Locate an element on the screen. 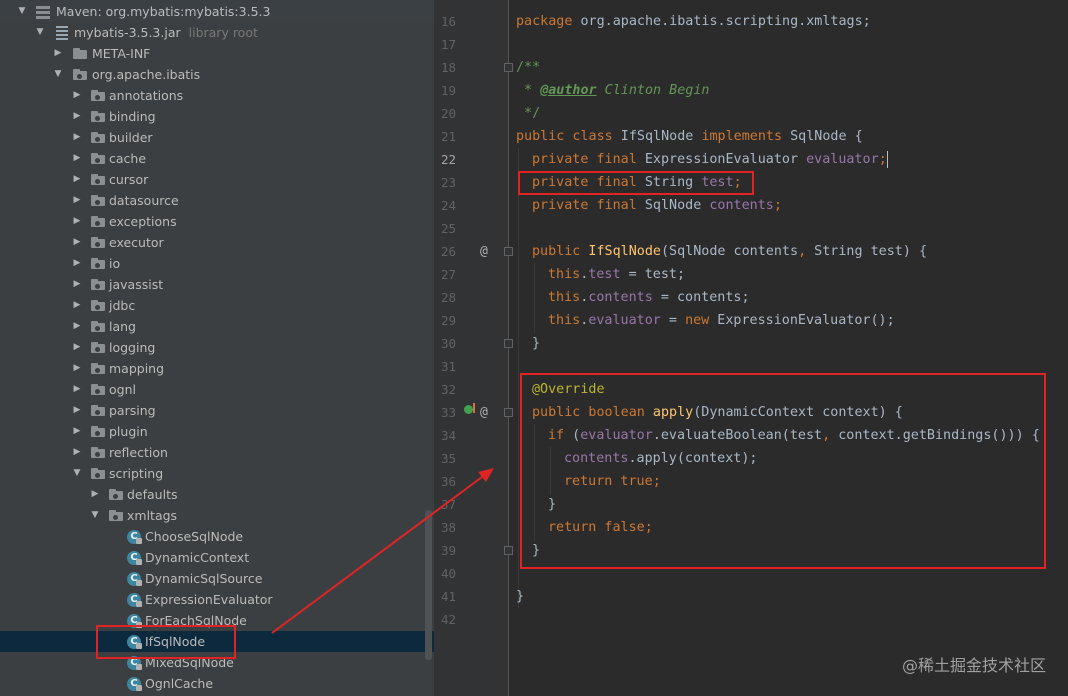  line-number: 27 is located at coordinates (448, 274).